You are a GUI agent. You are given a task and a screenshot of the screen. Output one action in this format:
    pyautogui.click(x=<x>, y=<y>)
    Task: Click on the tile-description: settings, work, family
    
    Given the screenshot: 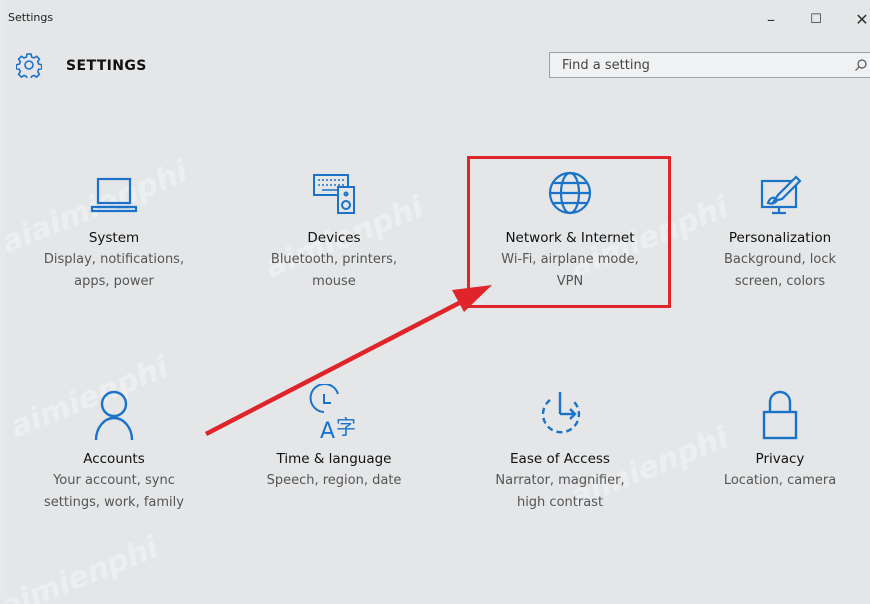 What is the action you would take?
    pyautogui.click(x=114, y=502)
    